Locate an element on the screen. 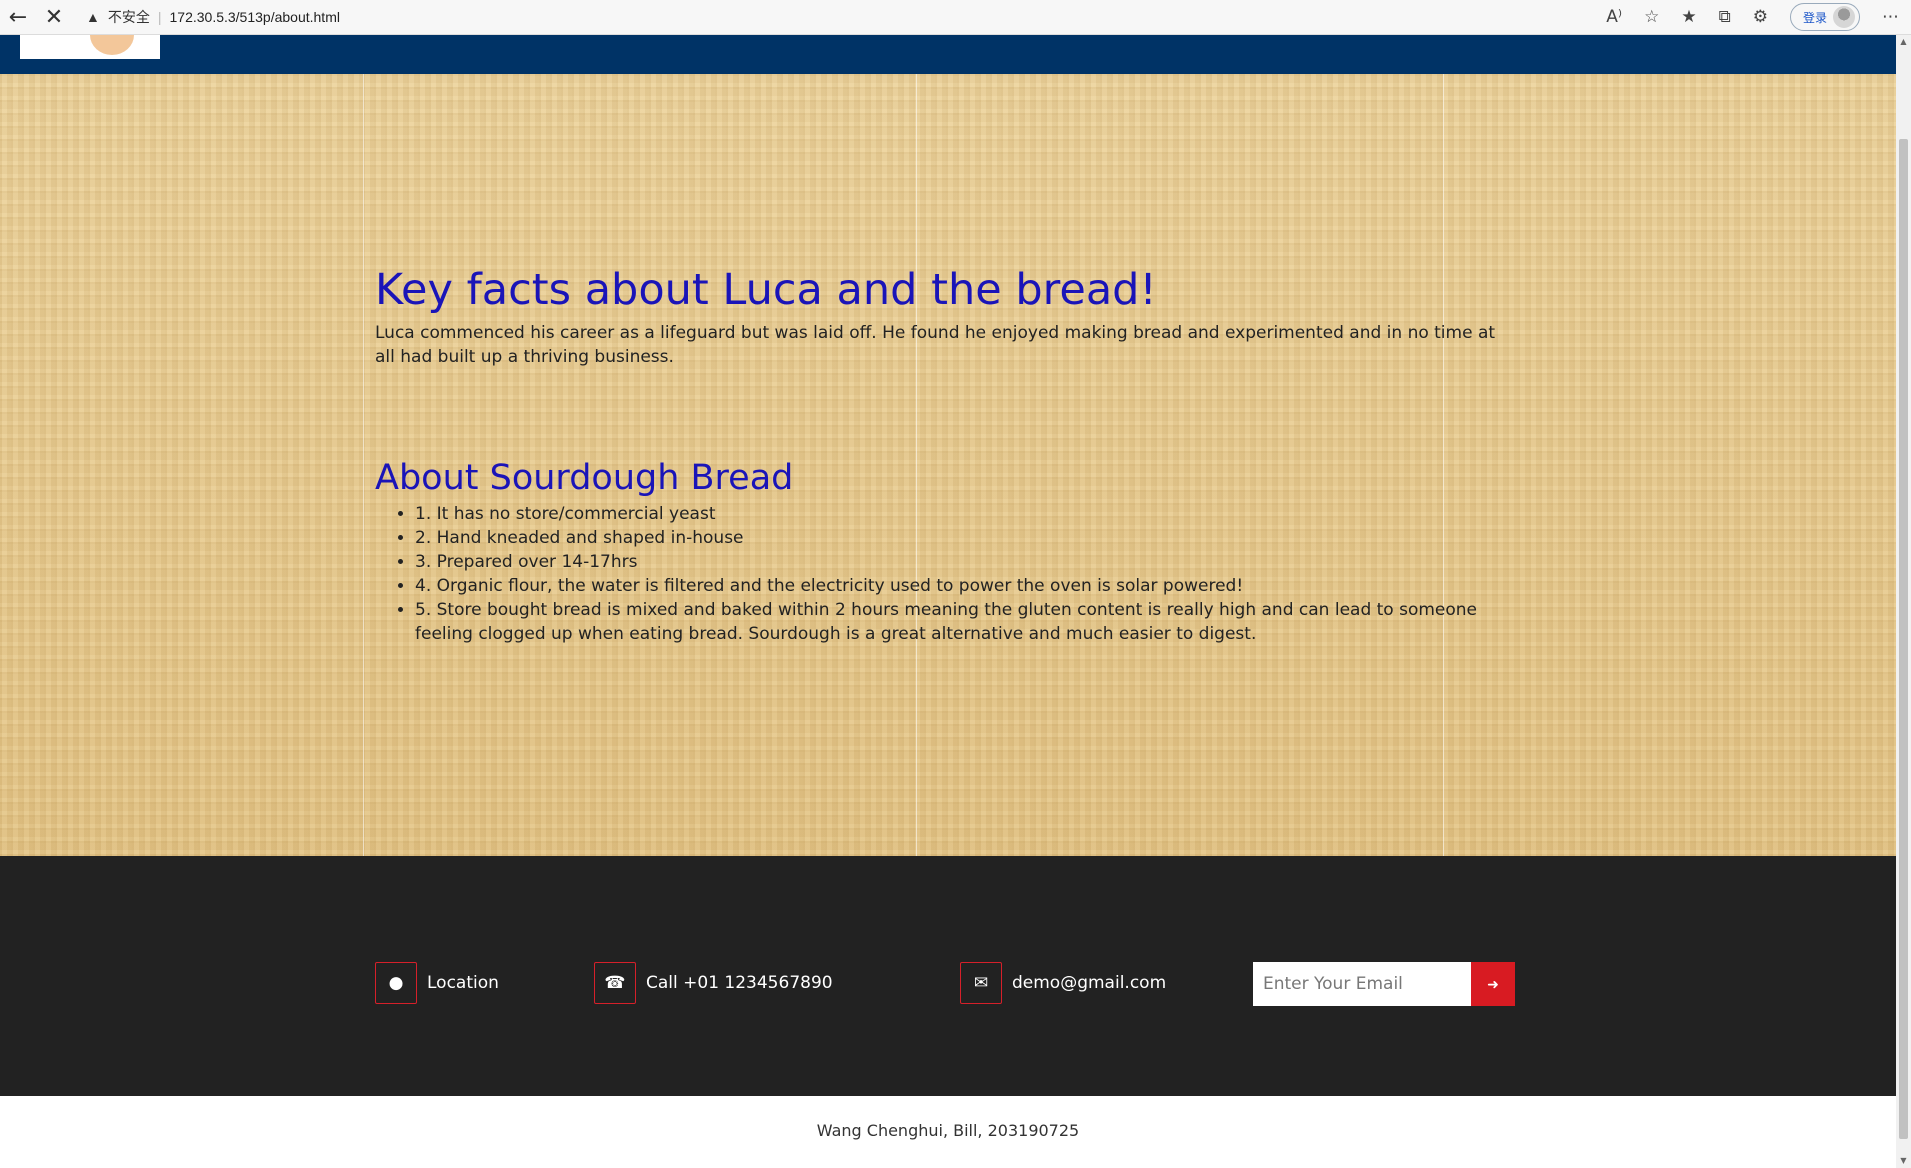 Image resolution: width=1911 pixels, height=1168 pixels. credit-bar: Wang Chenghui, Bill, 203190725 is located at coordinates (948, 1132).